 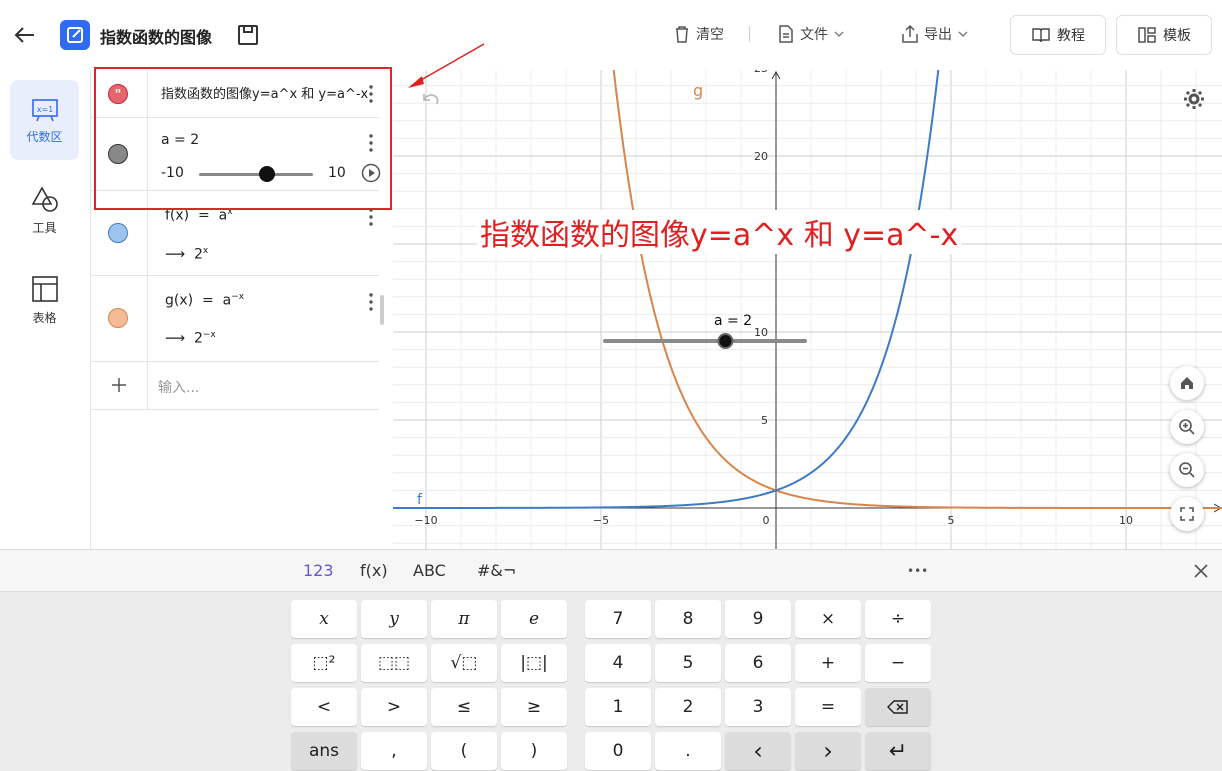 I want to click on key-square: ⬚², so click(x=324, y=663).